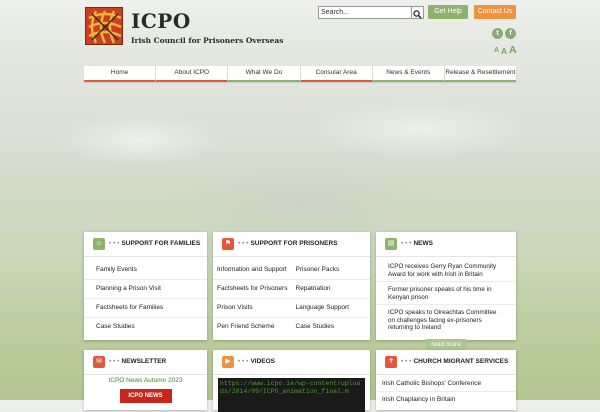 The width and height of the screenshot is (600, 412). What do you see at coordinates (446, 384) in the screenshot?
I see `church-link-bishops: Irish Catholic Bishops' Conference` at bounding box center [446, 384].